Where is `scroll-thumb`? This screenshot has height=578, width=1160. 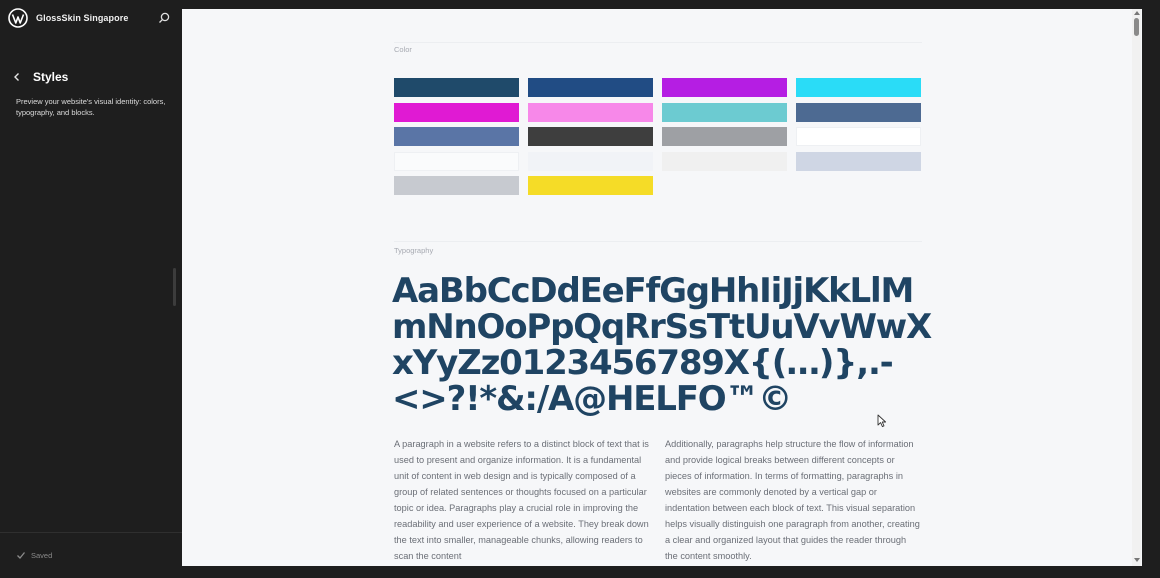 scroll-thumb is located at coordinates (1136, 27).